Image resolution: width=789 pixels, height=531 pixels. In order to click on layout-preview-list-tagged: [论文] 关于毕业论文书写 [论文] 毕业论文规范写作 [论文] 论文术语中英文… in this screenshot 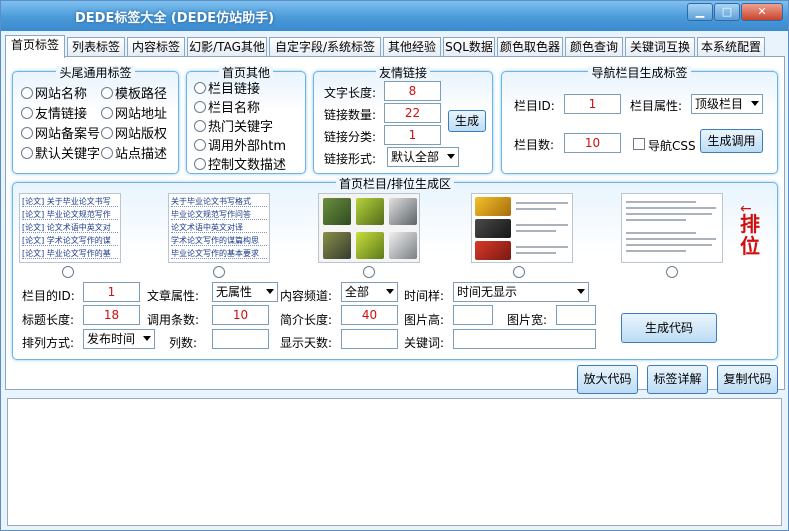, I will do `click(70, 228)`.